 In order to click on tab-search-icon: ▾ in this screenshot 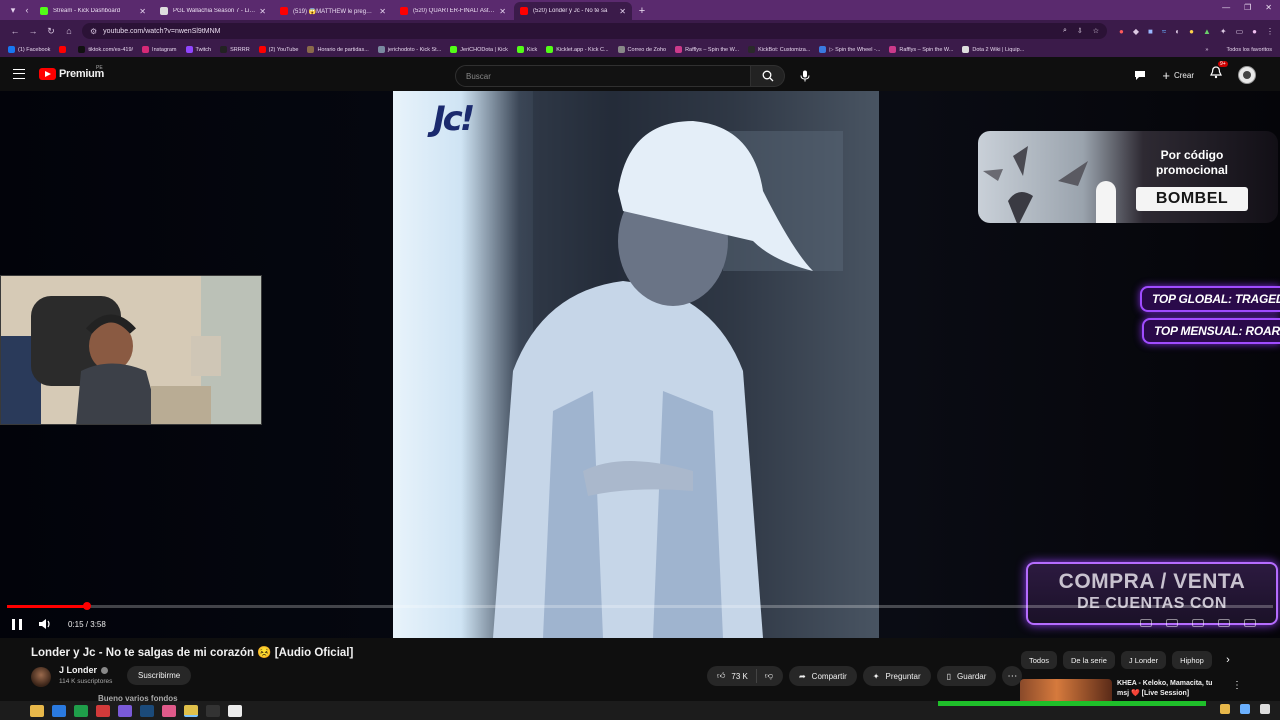, I will do `click(13, 10)`.